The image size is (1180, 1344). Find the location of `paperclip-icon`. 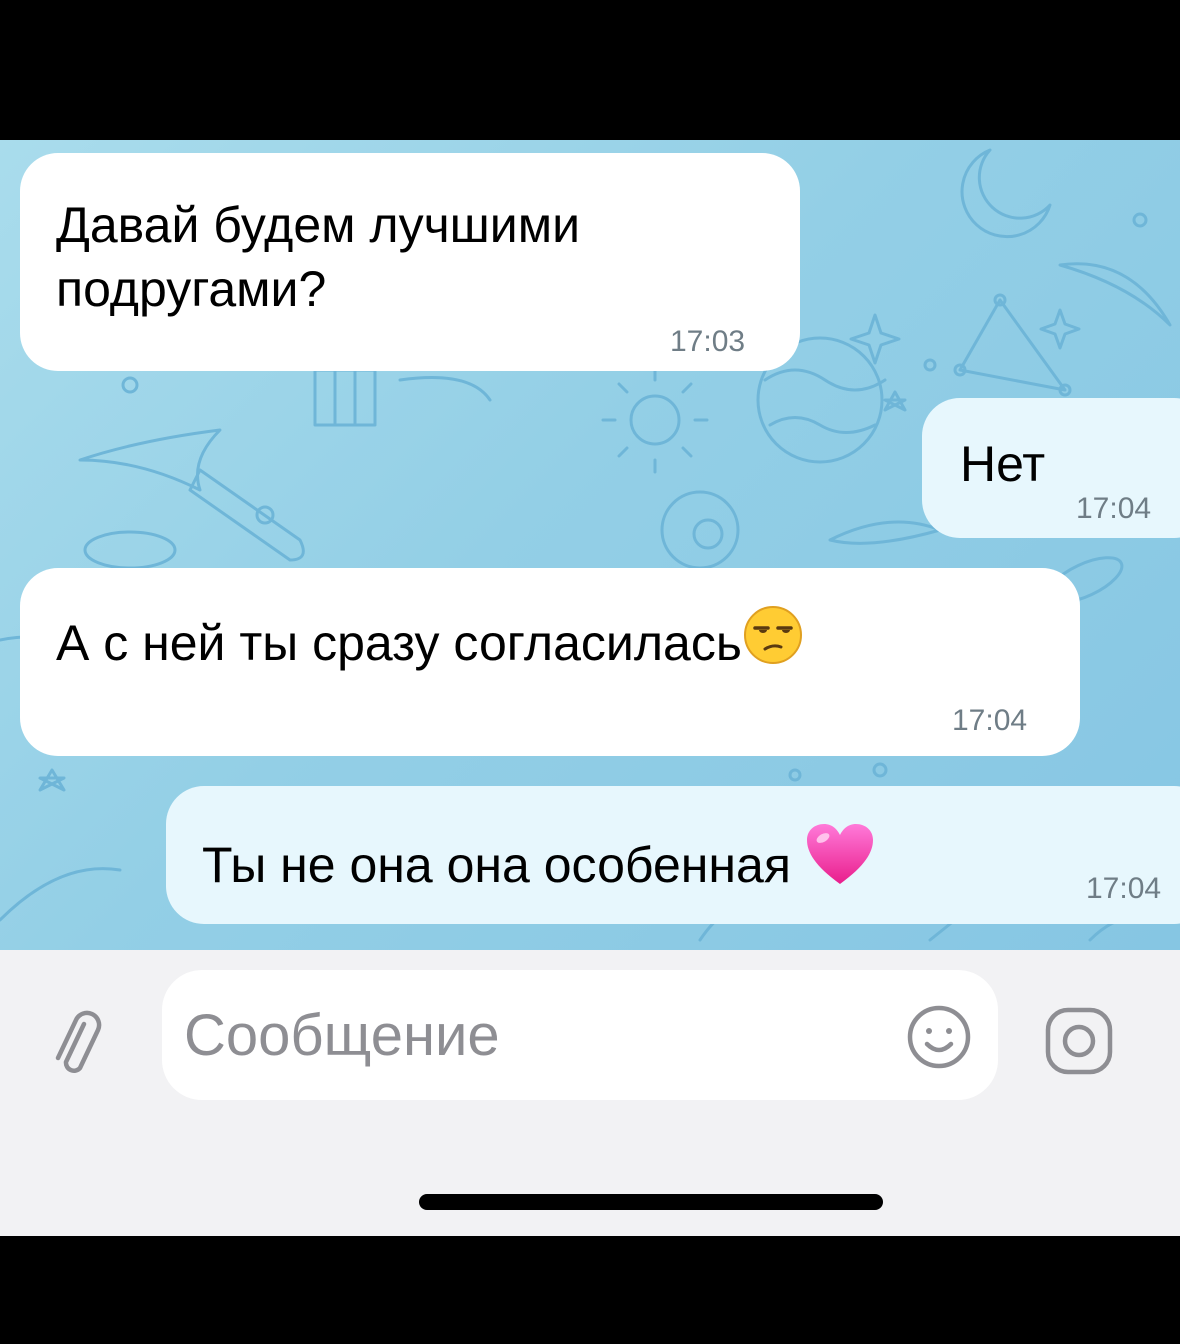

paperclip-icon is located at coordinates (77, 1045).